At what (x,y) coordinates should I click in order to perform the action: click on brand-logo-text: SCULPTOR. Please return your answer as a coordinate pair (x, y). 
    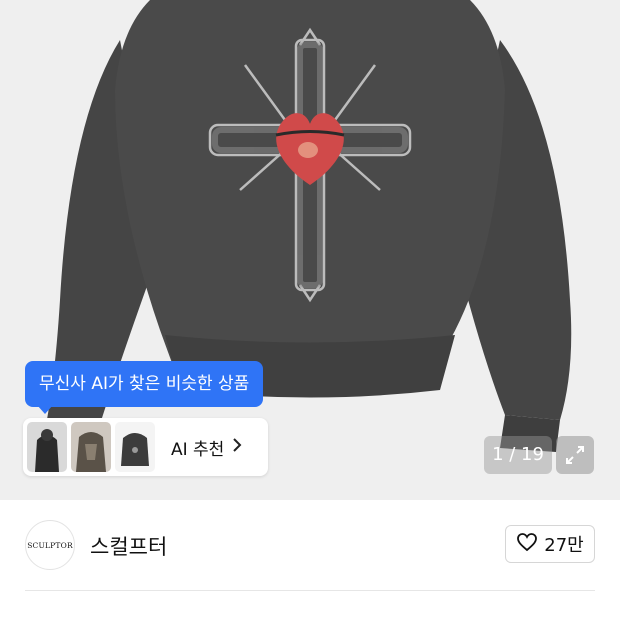
    Looking at the image, I should click on (50, 545).